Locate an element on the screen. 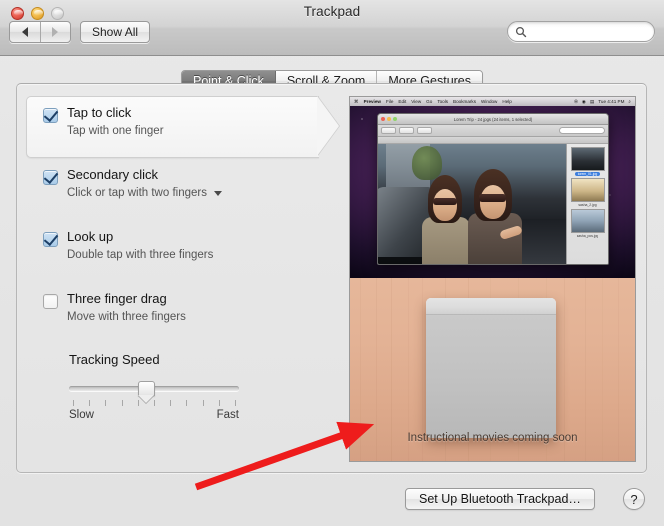 The width and height of the screenshot is (664, 526). photo-person-right is located at coordinates (495, 213).